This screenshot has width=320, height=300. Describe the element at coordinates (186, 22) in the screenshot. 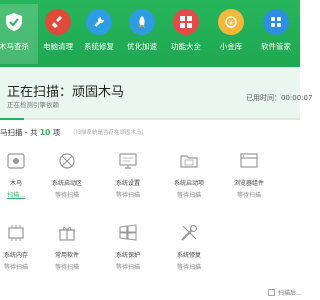

I see `grid-icon` at that location.